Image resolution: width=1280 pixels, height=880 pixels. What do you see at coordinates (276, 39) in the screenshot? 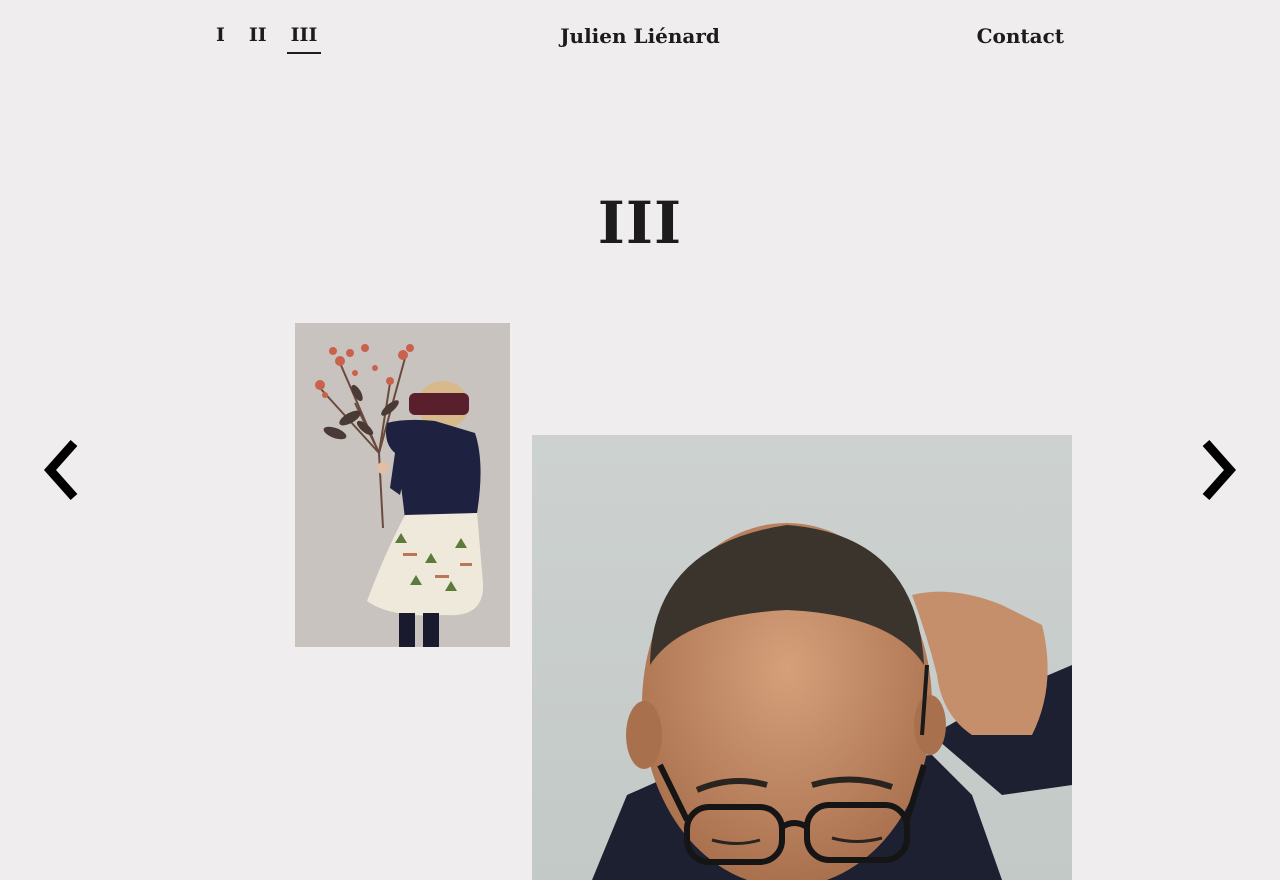
I see `series-nav: I II III` at bounding box center [276, 39].